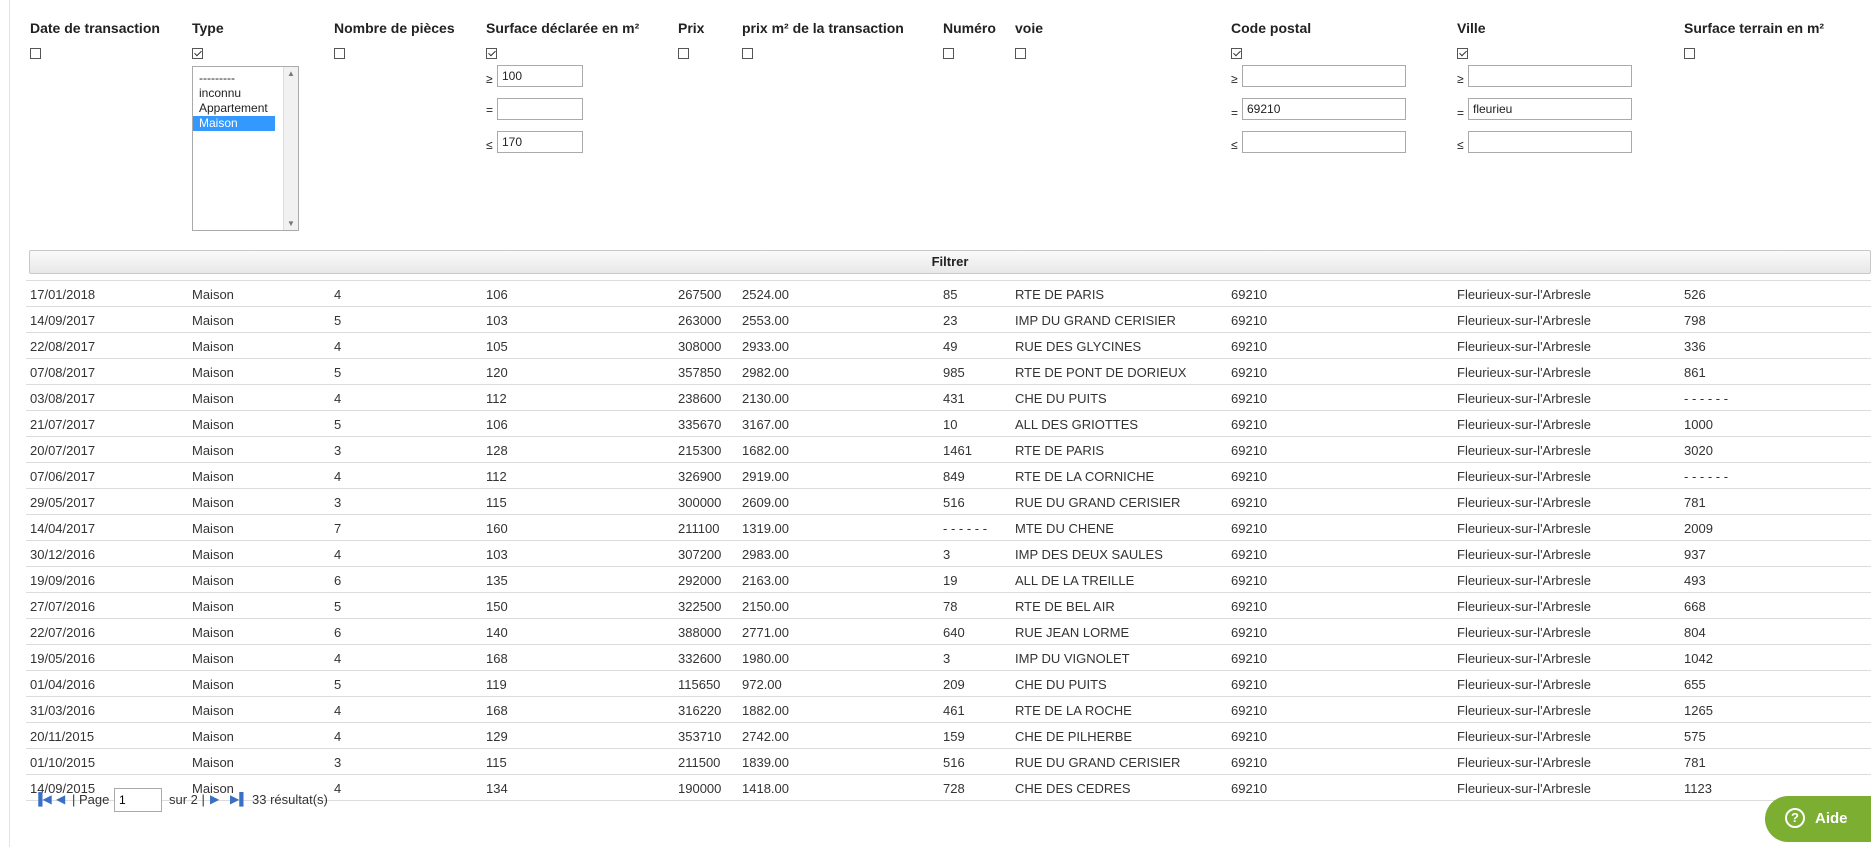 The width and height of the screenshot is (1871, 847). What do you see at coordinates (234, 93) in the screenshot?
I see `type-option: inconnu` at bounding box center [234, 93].